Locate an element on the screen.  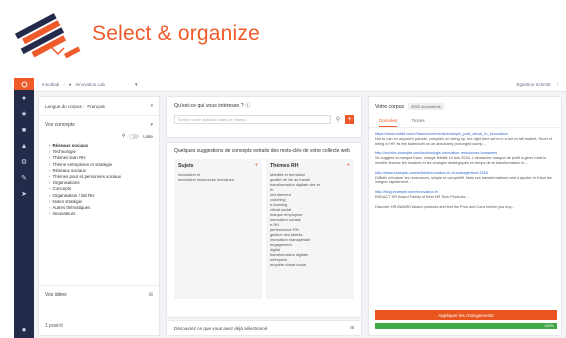
nav-list-icon: ■ is located at coordinates (24, 130).